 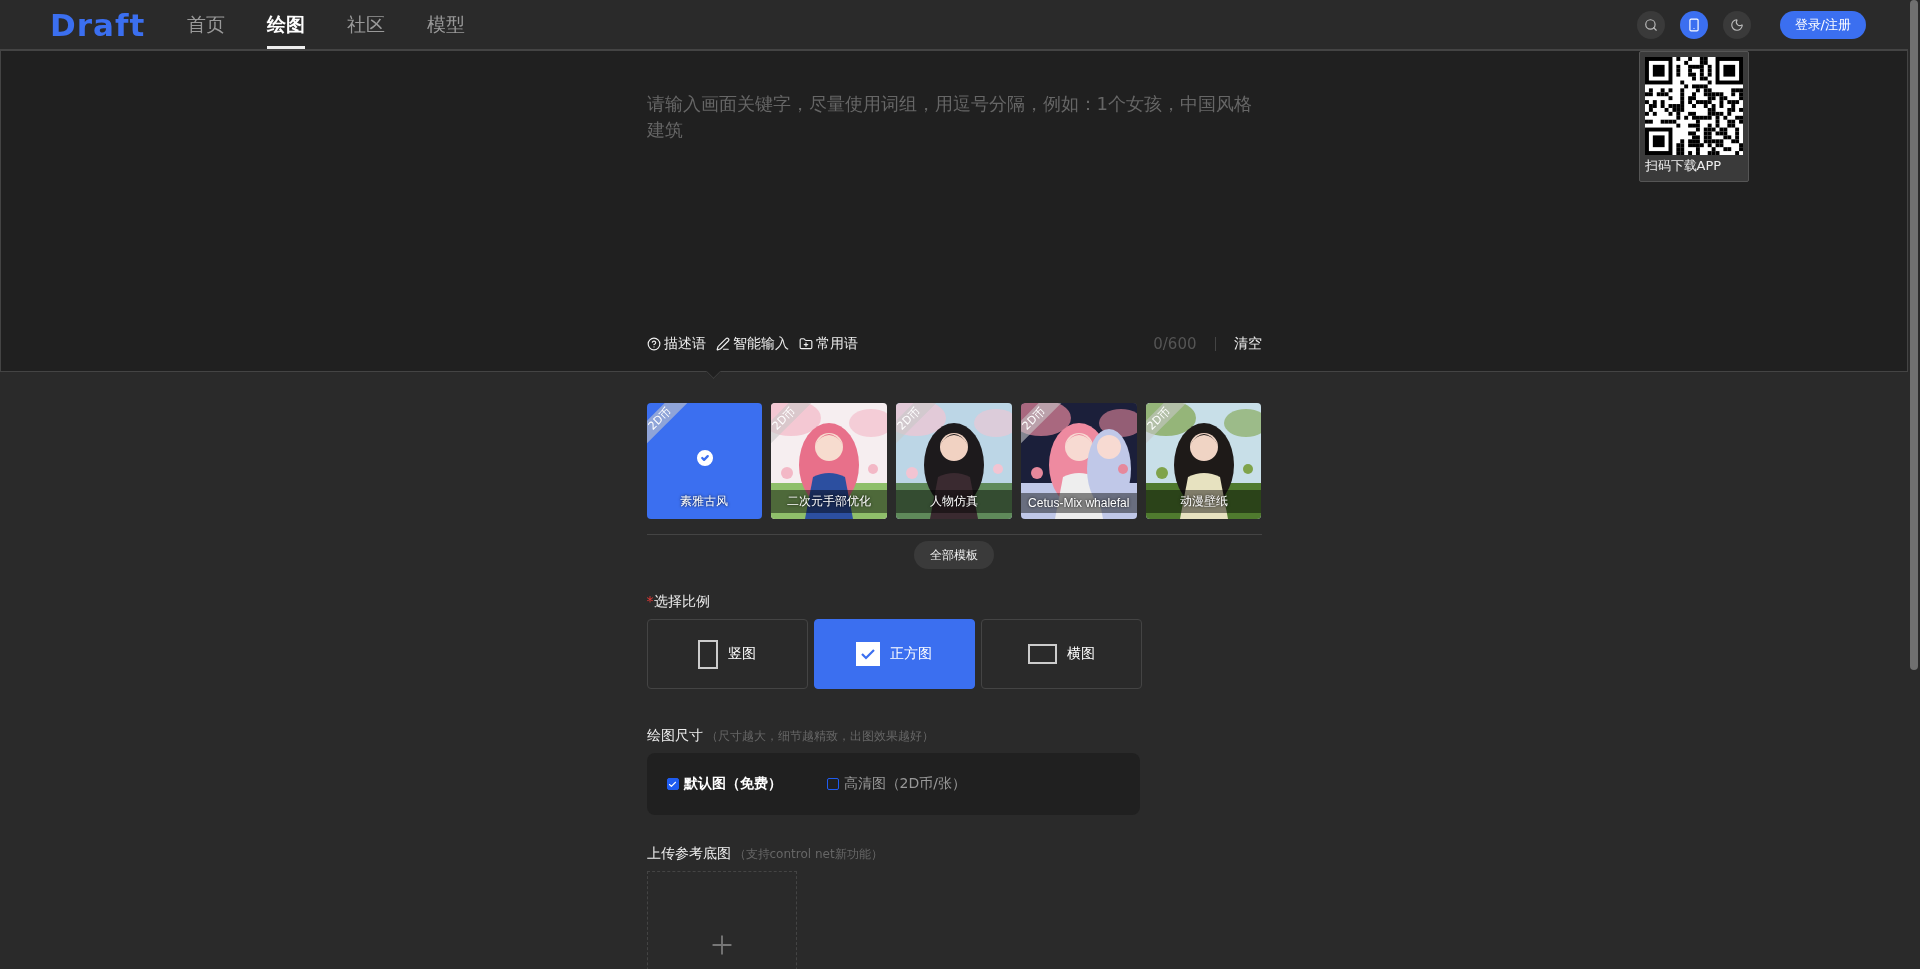 I want to click on search-icon, so click(x=1650, y=24).